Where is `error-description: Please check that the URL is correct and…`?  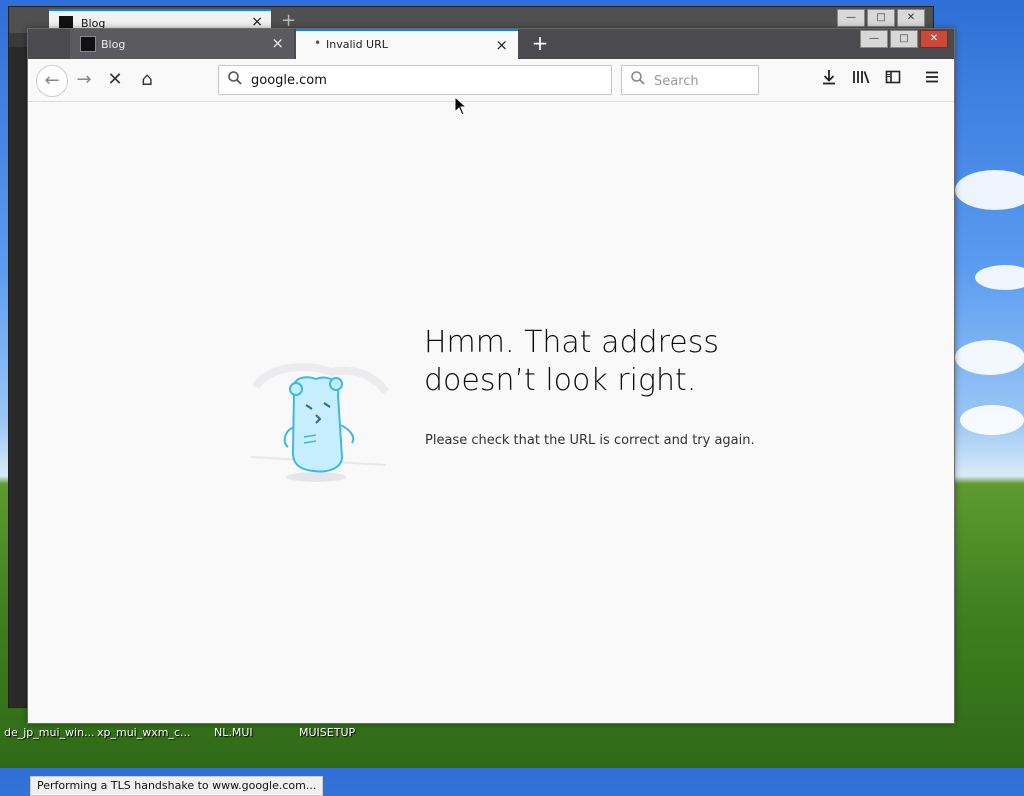
error-description: Please check that the URL is correct and… is located at coordinates (590, 440).